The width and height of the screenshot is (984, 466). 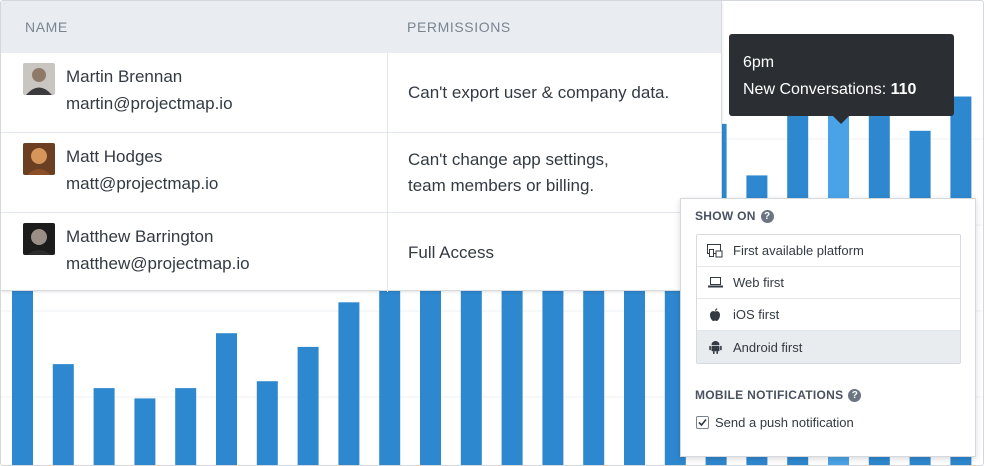 I want to click on option-label: First available platform, so click(x=798, y=250).